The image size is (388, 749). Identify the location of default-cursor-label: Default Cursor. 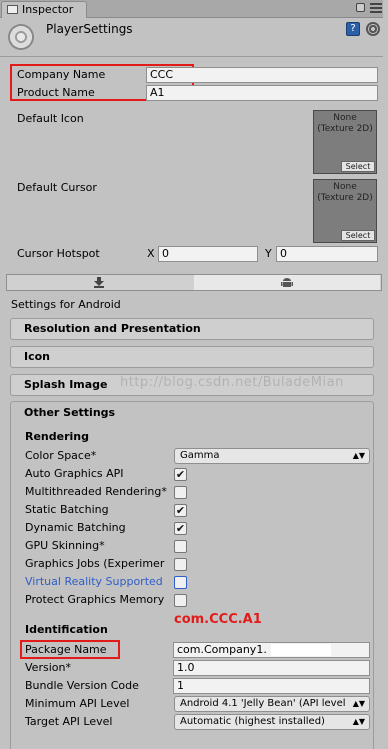
(57, 187).